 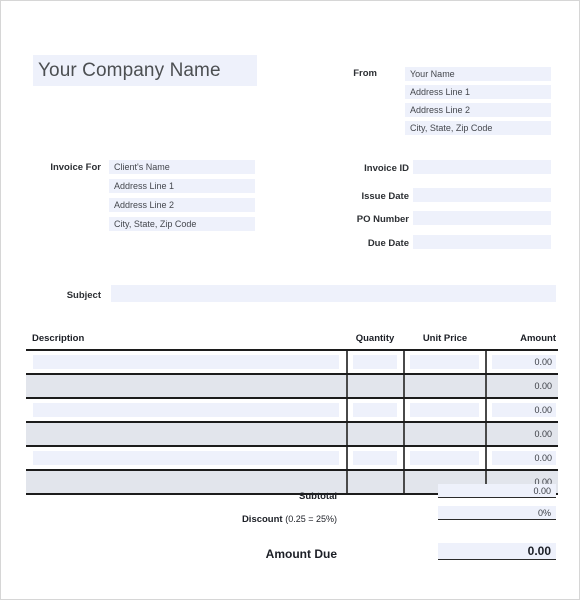 What do you see at coordinates (478, 92) in the screenshot?
I see `from-line-2: Address Line 1` at bounding box center [478, 92].